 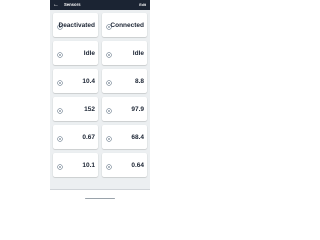 What do you see at coordinates (100, 198) in the screenshot?
I see `home-indicator` at bounding box center [100, 198].